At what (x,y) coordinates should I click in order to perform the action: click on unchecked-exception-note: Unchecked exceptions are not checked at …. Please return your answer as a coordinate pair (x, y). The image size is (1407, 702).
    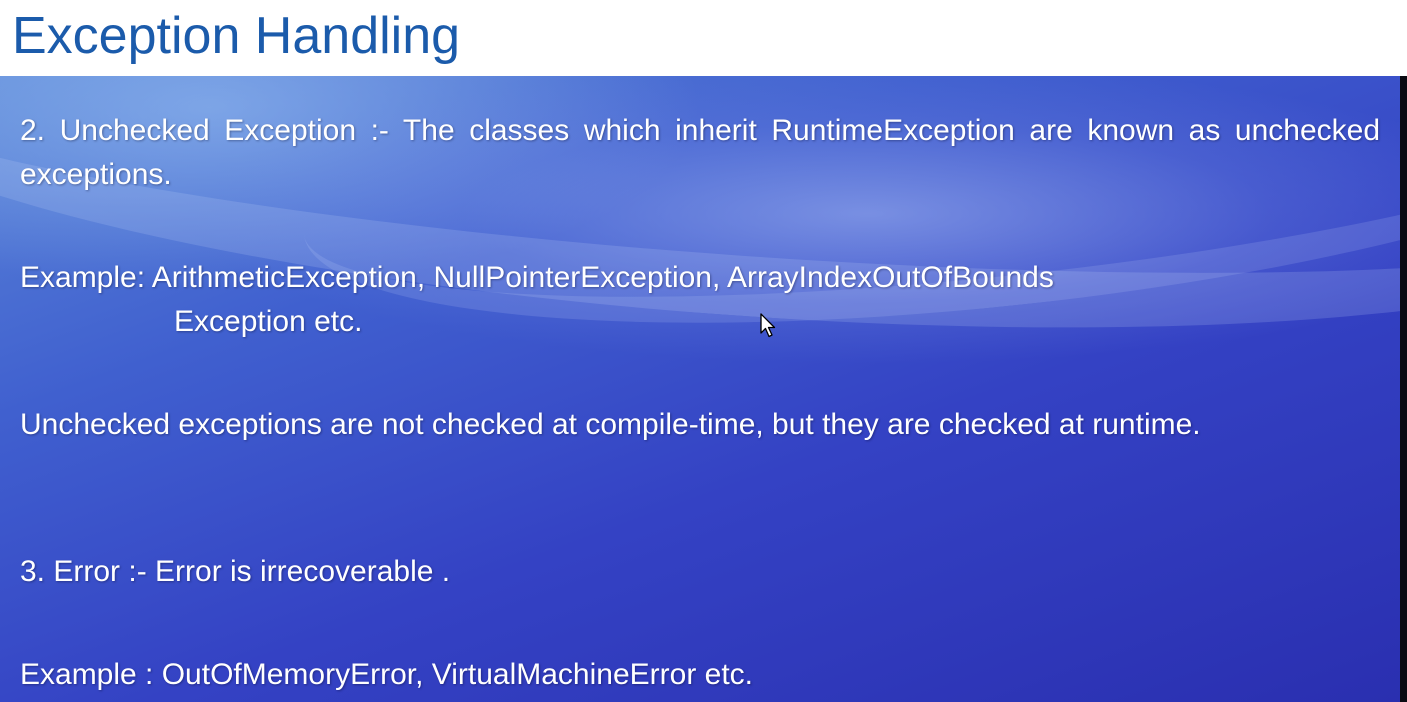
    Looking at the image, I should click on (610, 424).